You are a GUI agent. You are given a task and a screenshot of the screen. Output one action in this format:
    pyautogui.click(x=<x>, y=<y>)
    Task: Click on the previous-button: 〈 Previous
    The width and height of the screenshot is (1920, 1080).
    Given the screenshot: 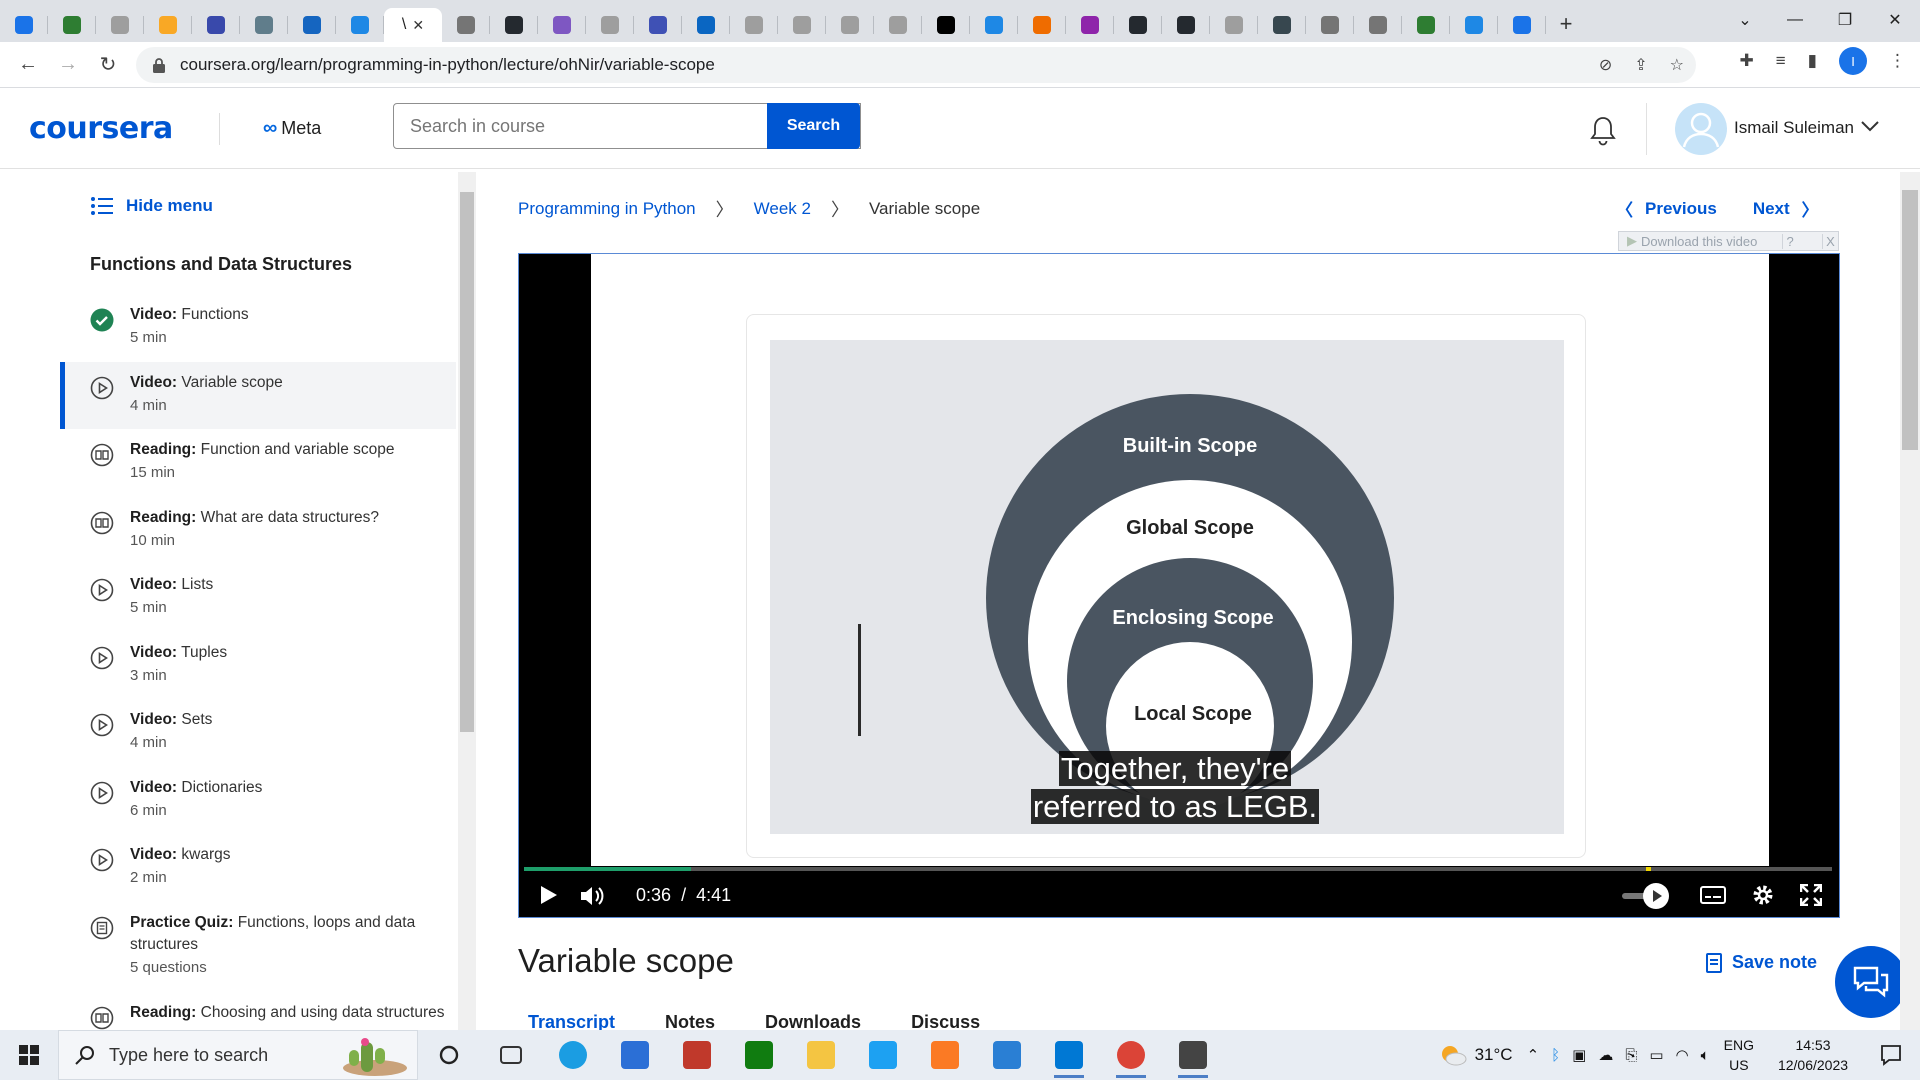 What is the action you would take?
    pyautogui.click(x=1666, y=208)
    